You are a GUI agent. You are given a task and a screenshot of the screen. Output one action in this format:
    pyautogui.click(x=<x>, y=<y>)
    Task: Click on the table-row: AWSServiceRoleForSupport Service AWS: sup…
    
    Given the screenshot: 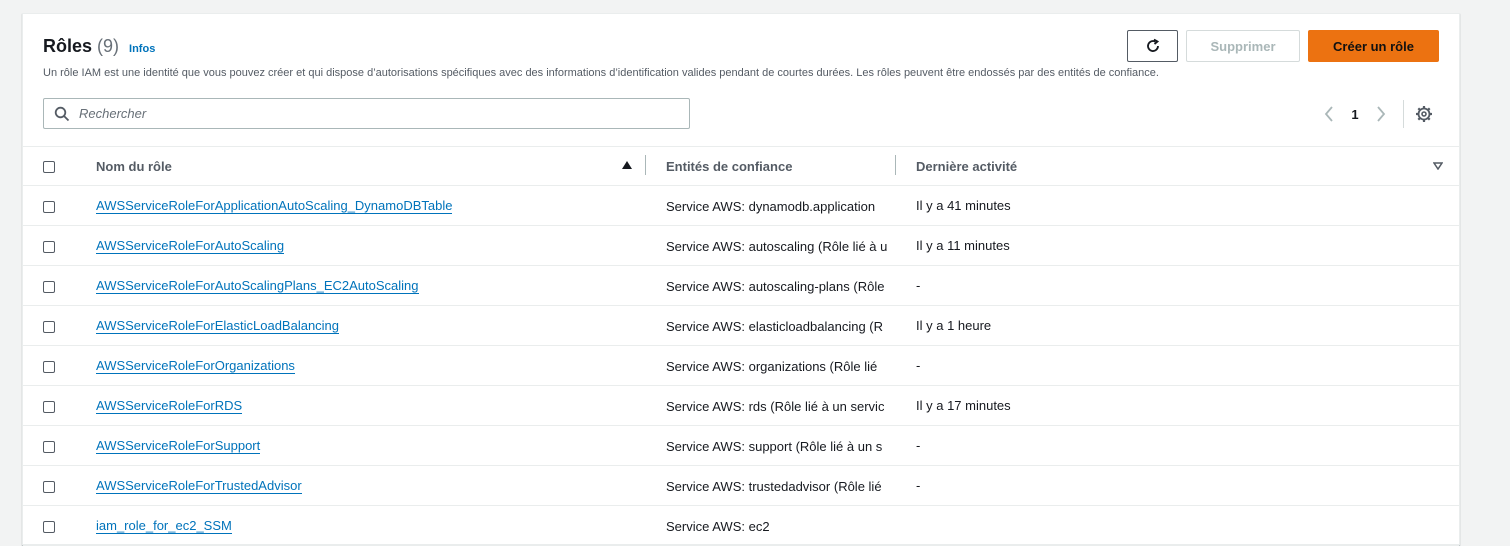 What is the action you would take?
    pyautogui.click(x=741, y=445)
    